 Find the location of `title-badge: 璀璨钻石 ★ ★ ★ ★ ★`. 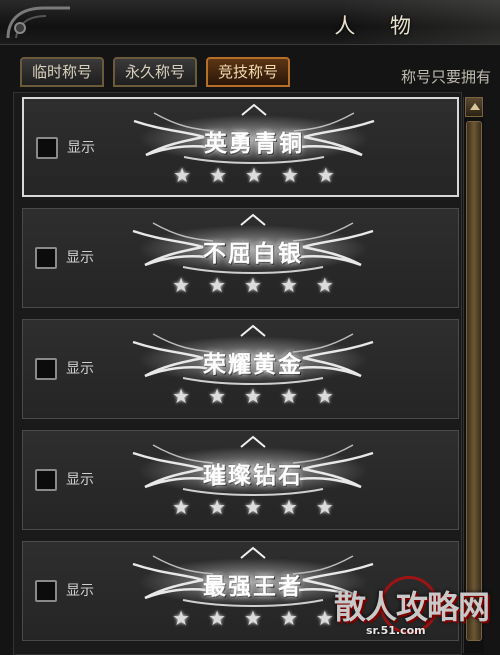

title-badge: 璀璨钻石 ★ ★ ★ ★ ★ is located at coordinates (253, 480).